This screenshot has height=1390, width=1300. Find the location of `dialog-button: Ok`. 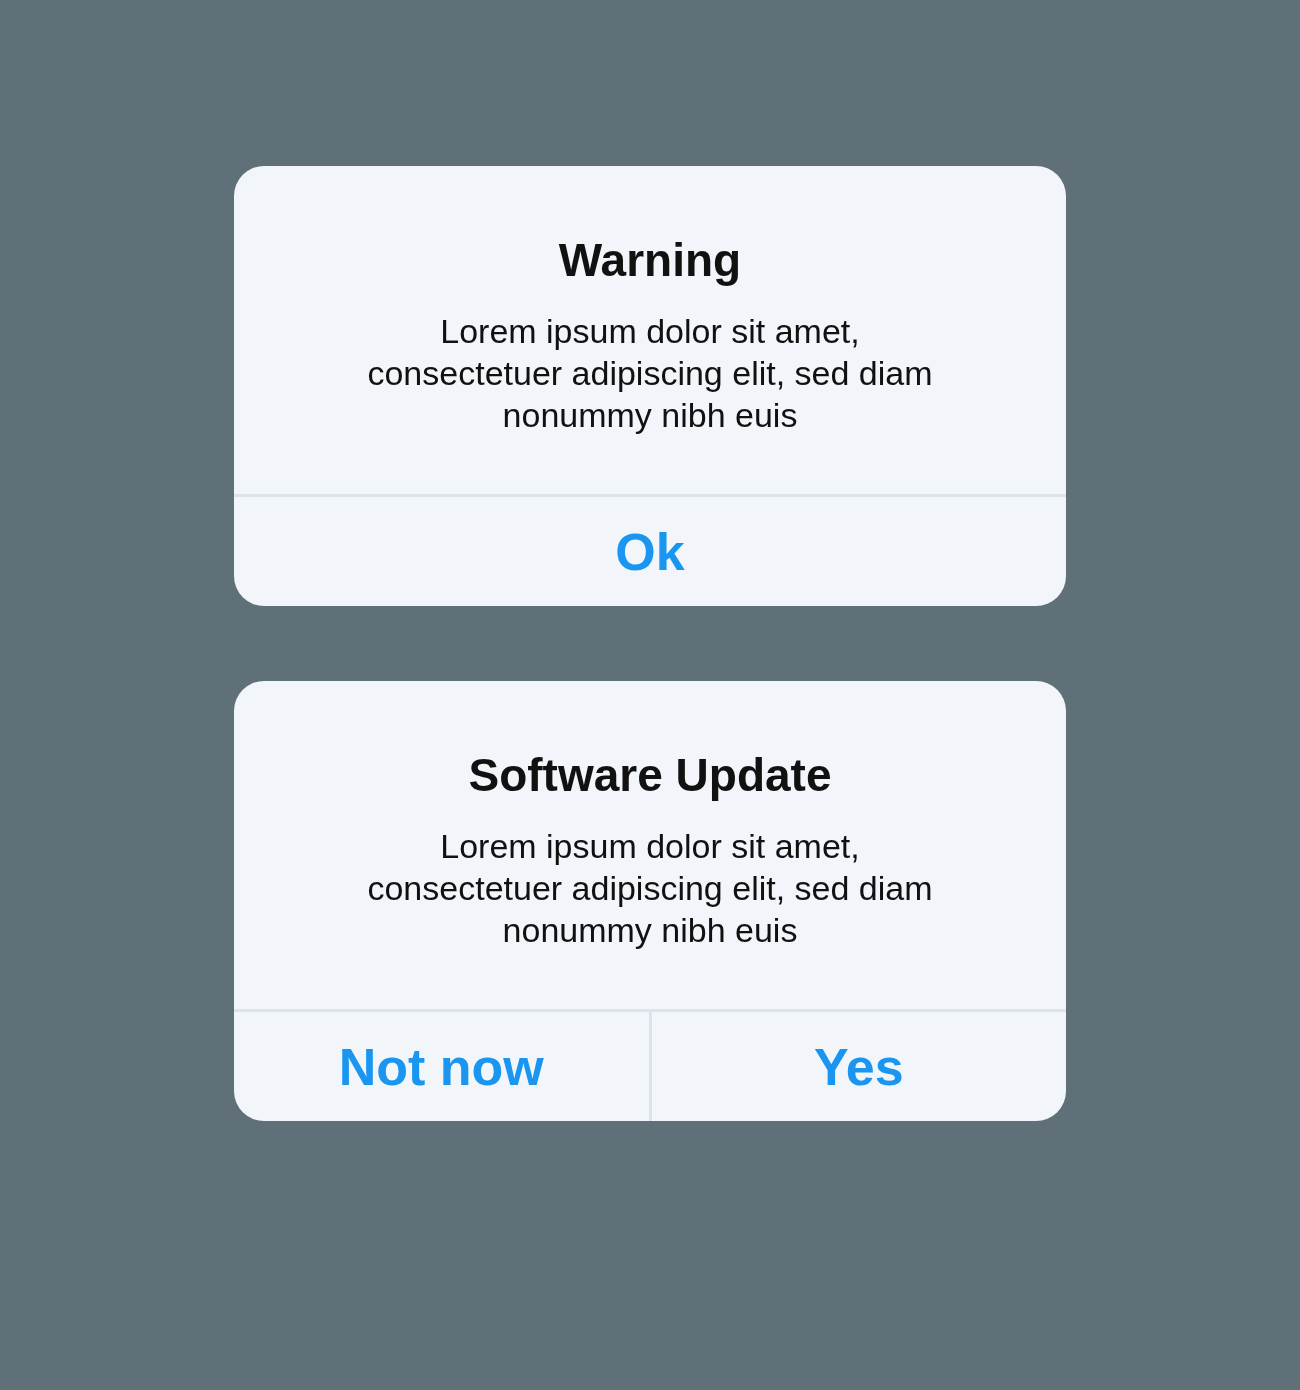

dialog-button: Ok is located at coordinates (650, 551).